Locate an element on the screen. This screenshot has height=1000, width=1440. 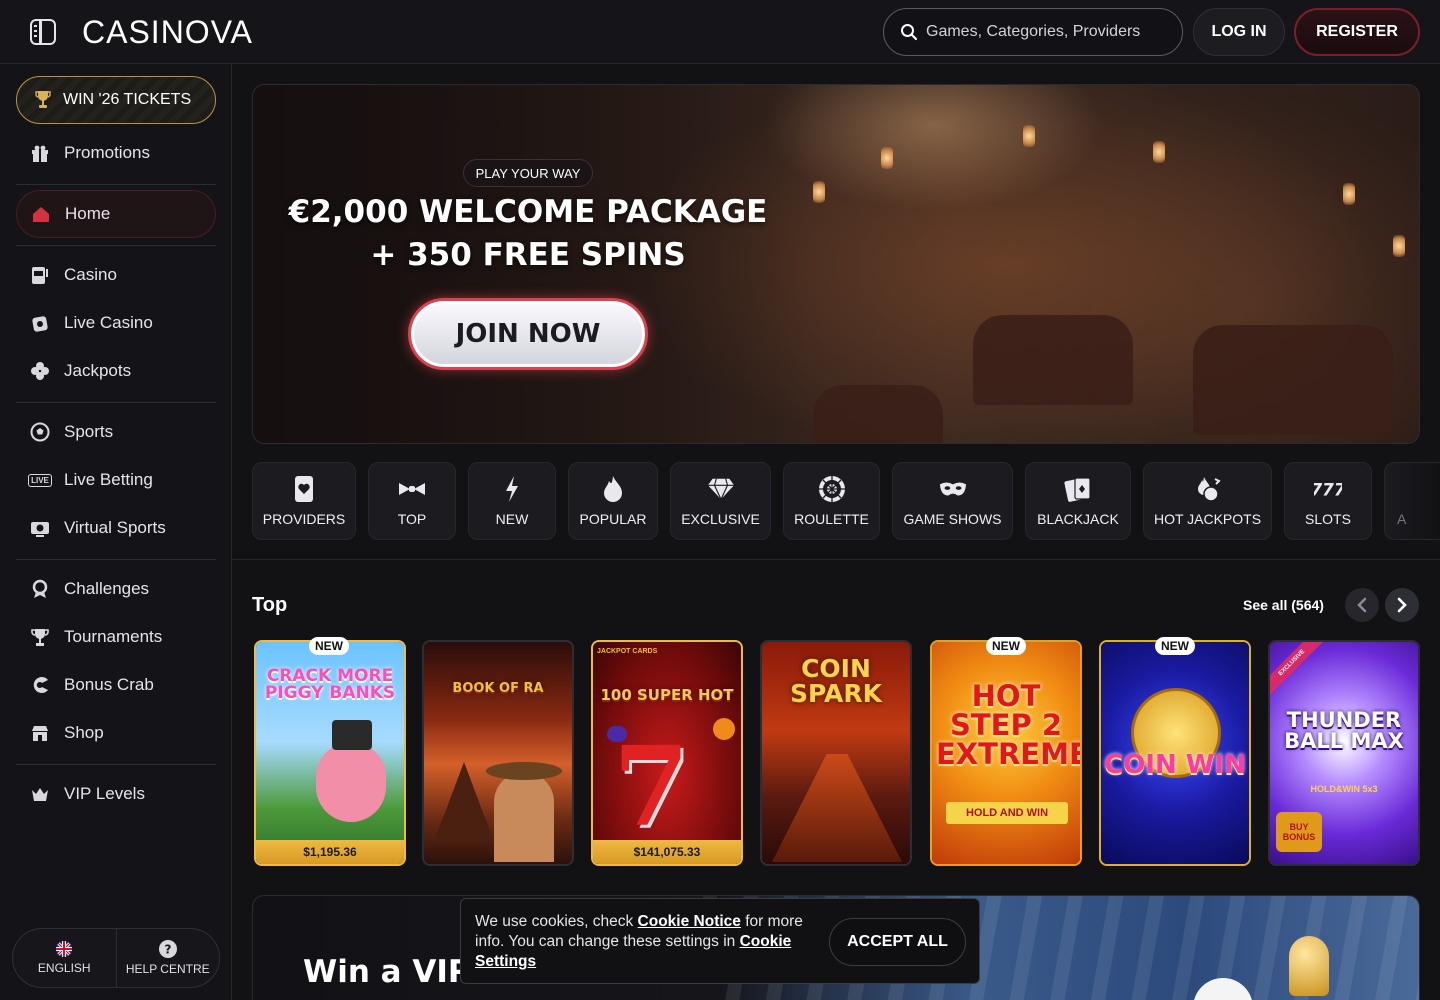
sidebar-item-shop: Shop is located at coordinates (116, 733).